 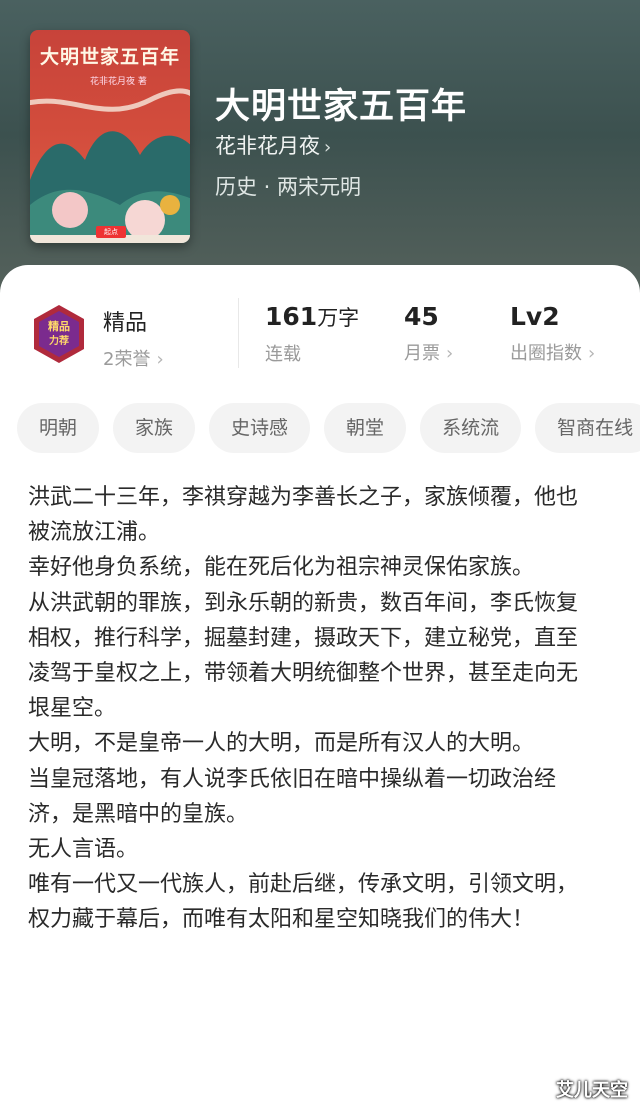 What do you see at coordinates (341, 106) in the screenshot?
I see `book-title: 大明世家五百年` at bounding box center [341, 106].